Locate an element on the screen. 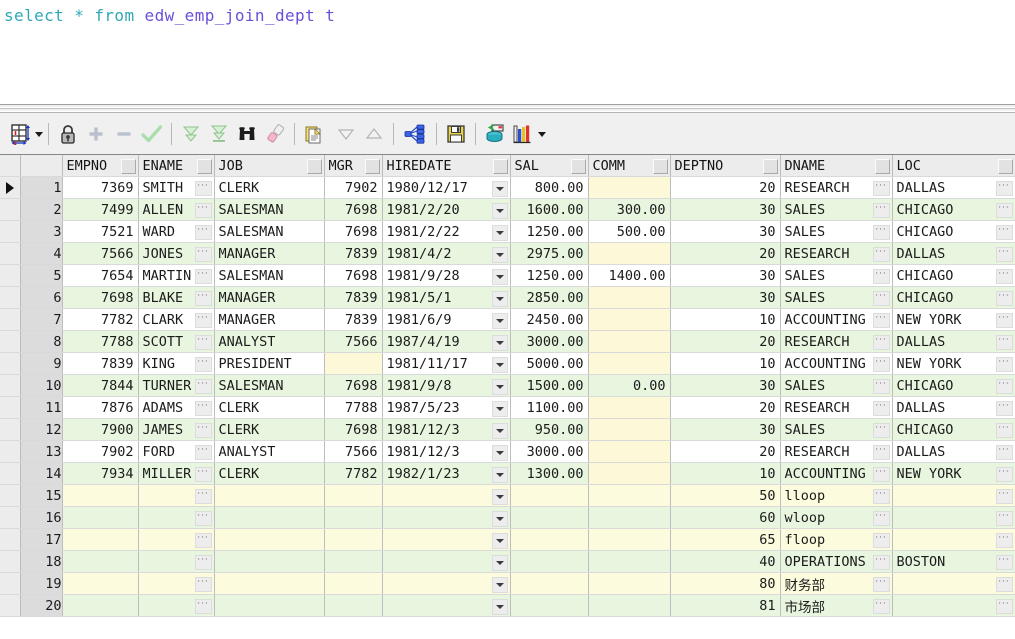 The width and height of the screenshot is (1015, 639). row-number-cell: 14 is located at coordinates (41, 473).